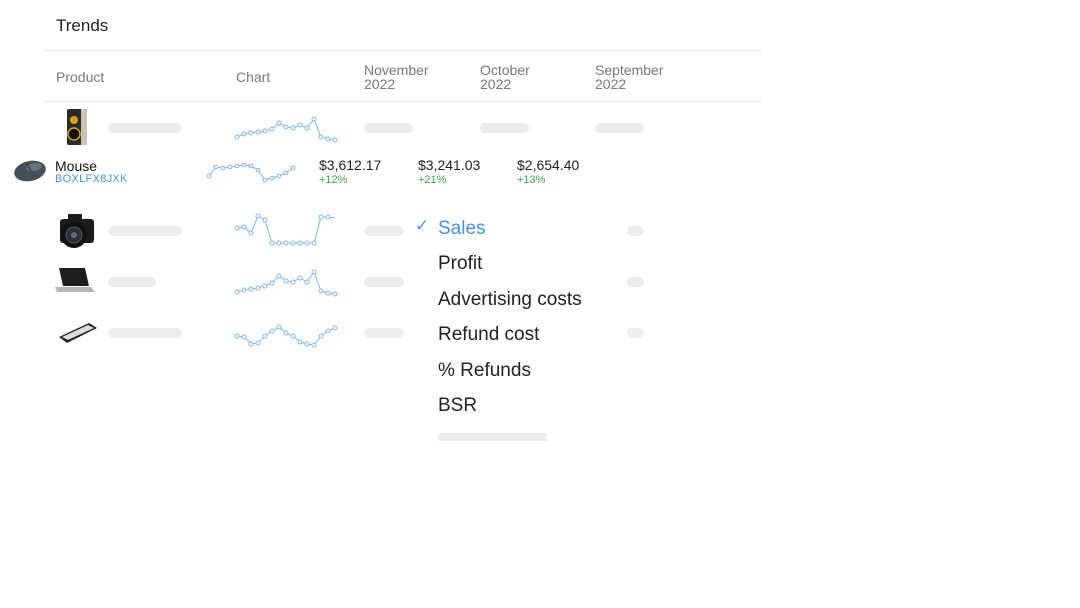 This screenshot has width=1080, height=608. I want to click on laptop-icon, so click(75, 280).